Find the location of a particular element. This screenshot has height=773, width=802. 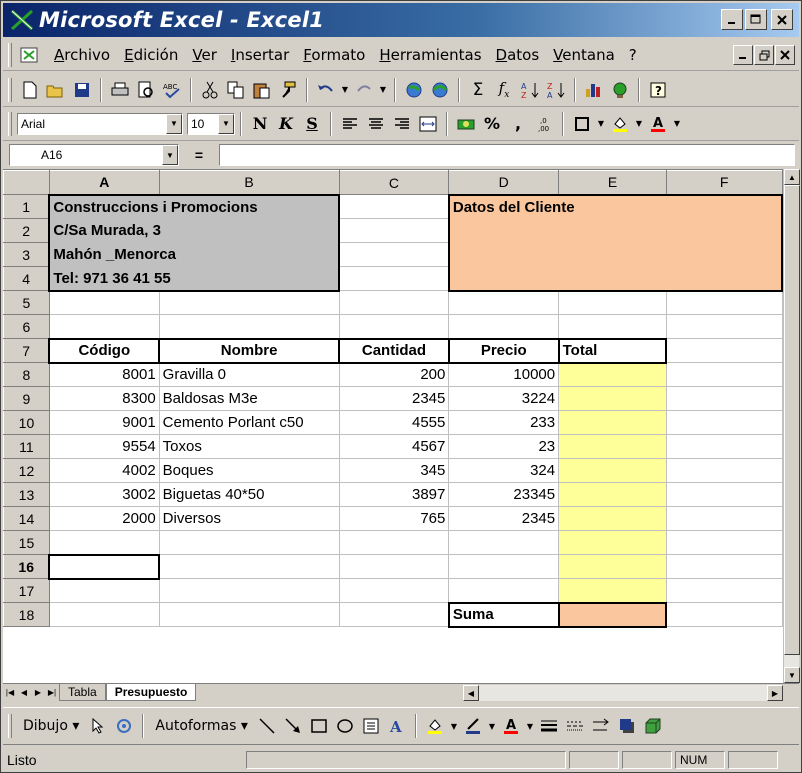

horizontal-scrollbar: ◀ ▶ is located at coordinates (623, 693).